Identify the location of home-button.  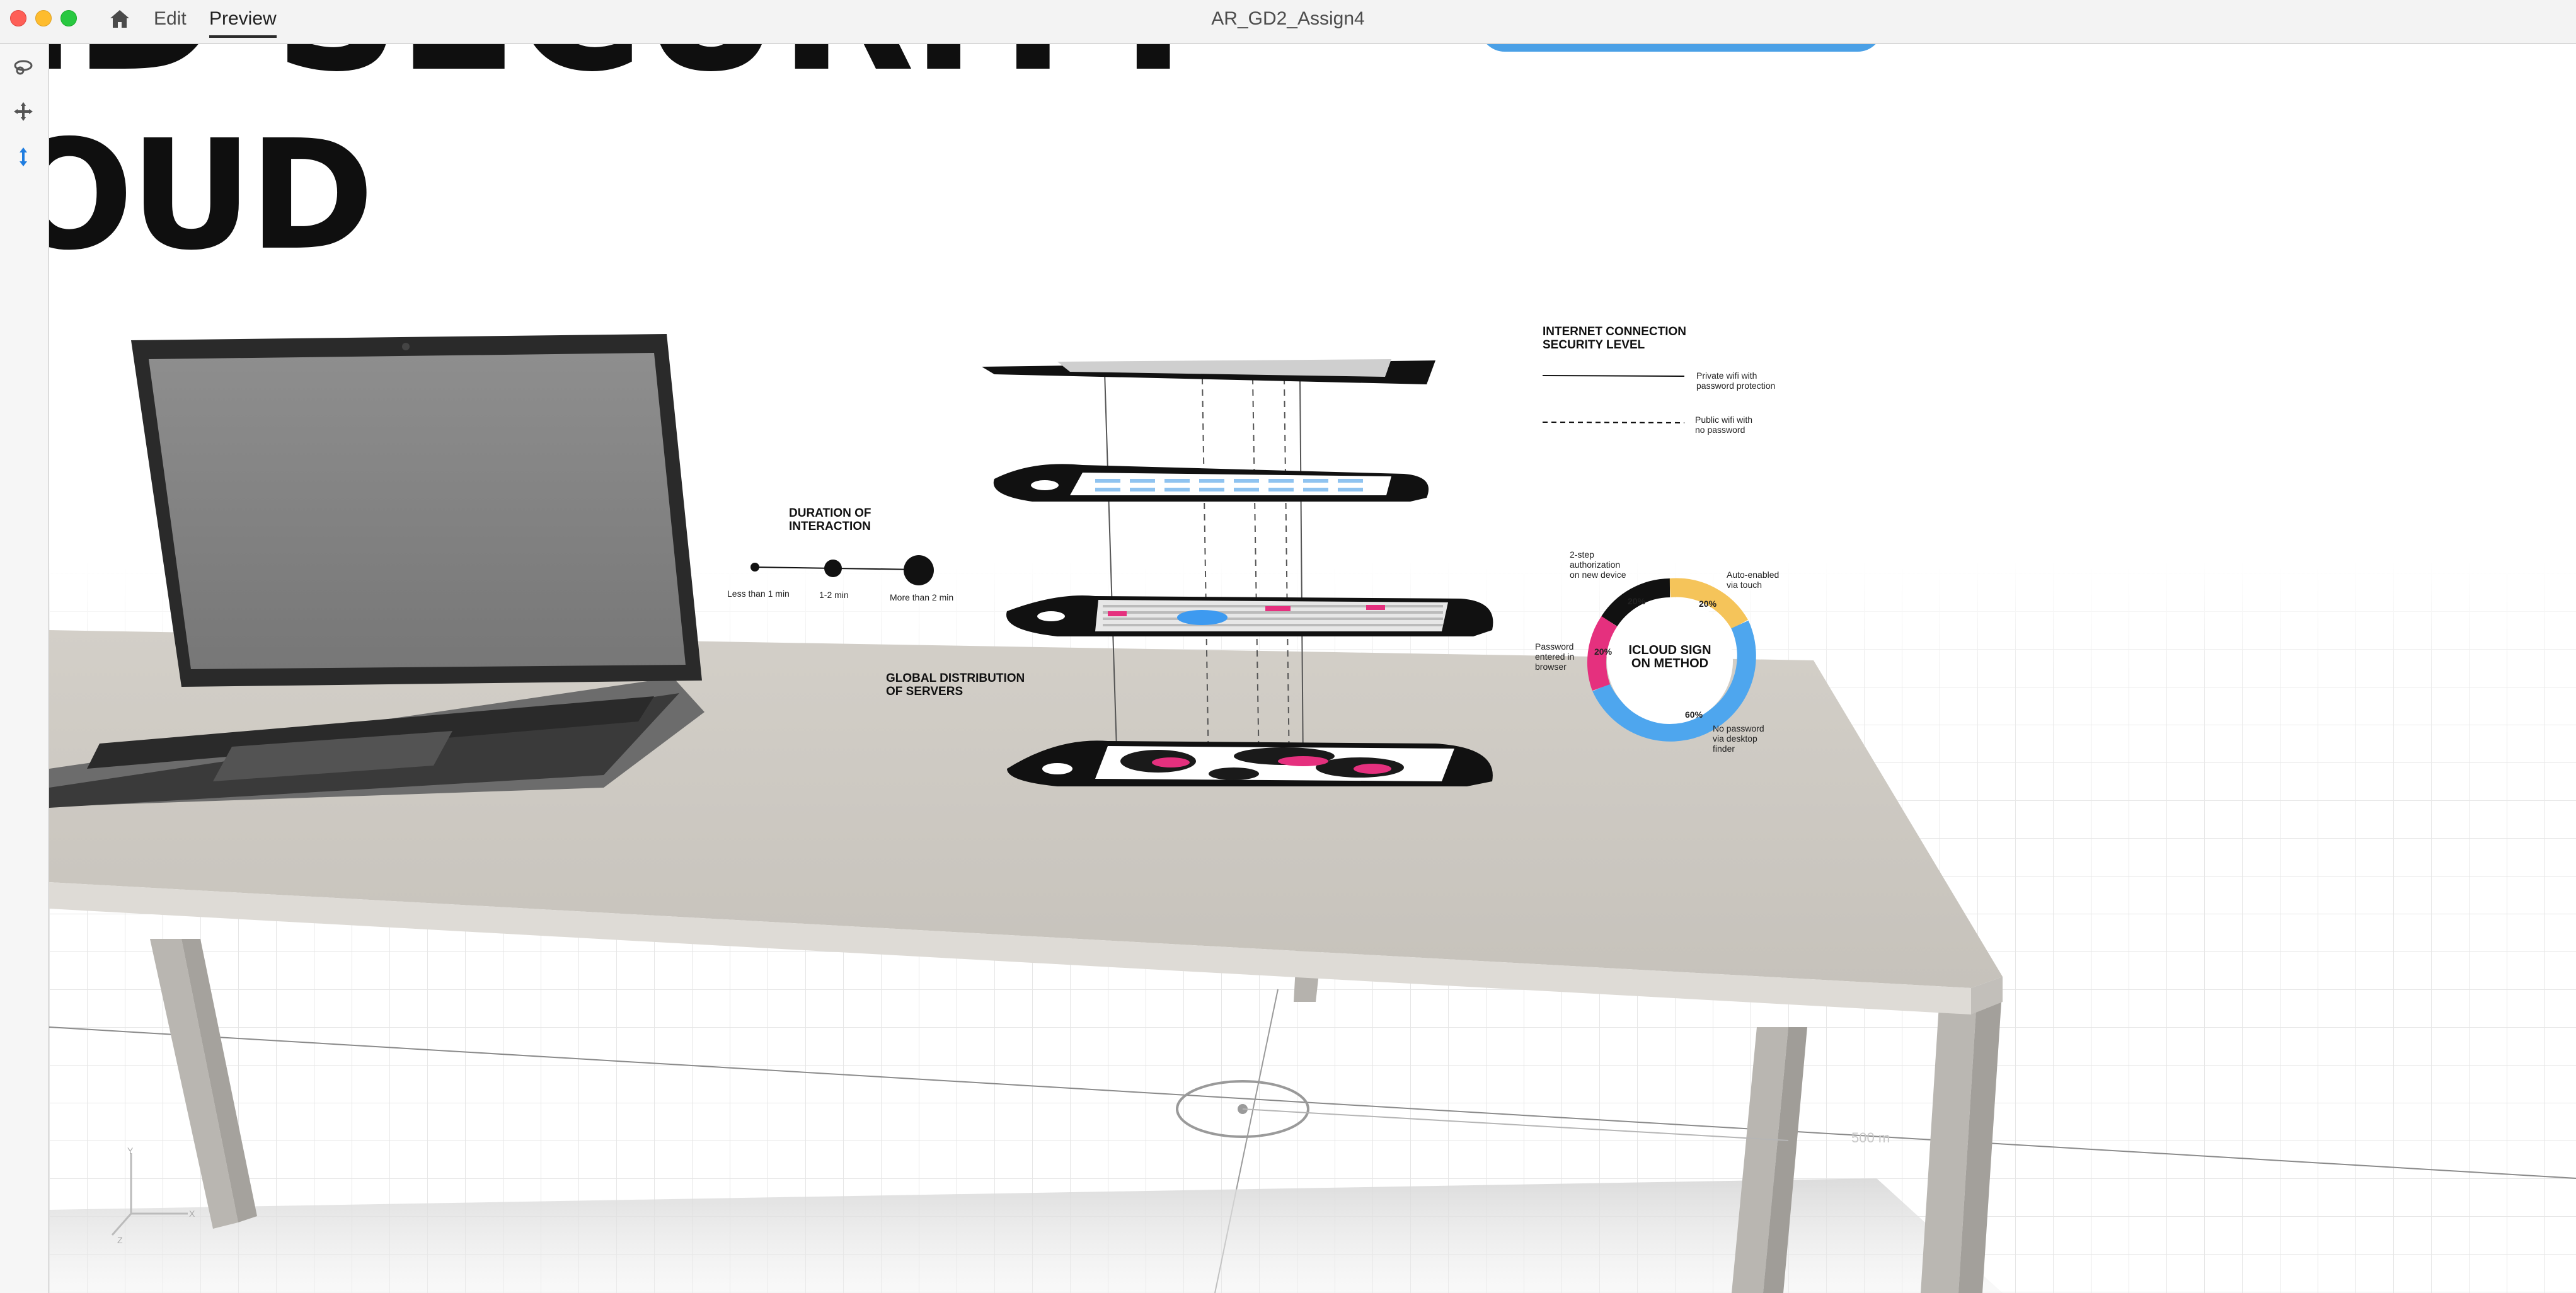
(120, 19).